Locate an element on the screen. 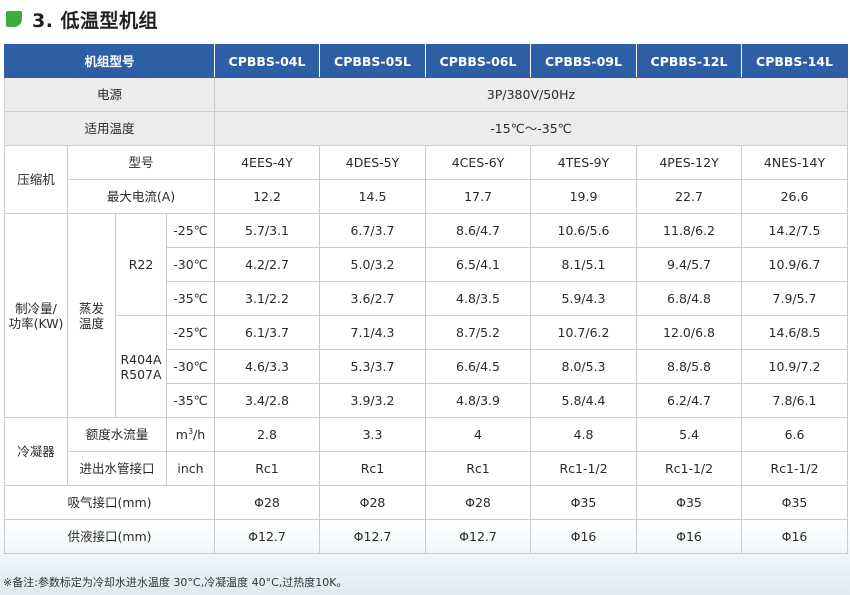 Image resolution: width=850 pixels, height=595 pixels. compressor-current-row: 最大电流(A) 12.2 14.5 17.7 19.9 22.7 26.6 is located at coordinates (427, 196).